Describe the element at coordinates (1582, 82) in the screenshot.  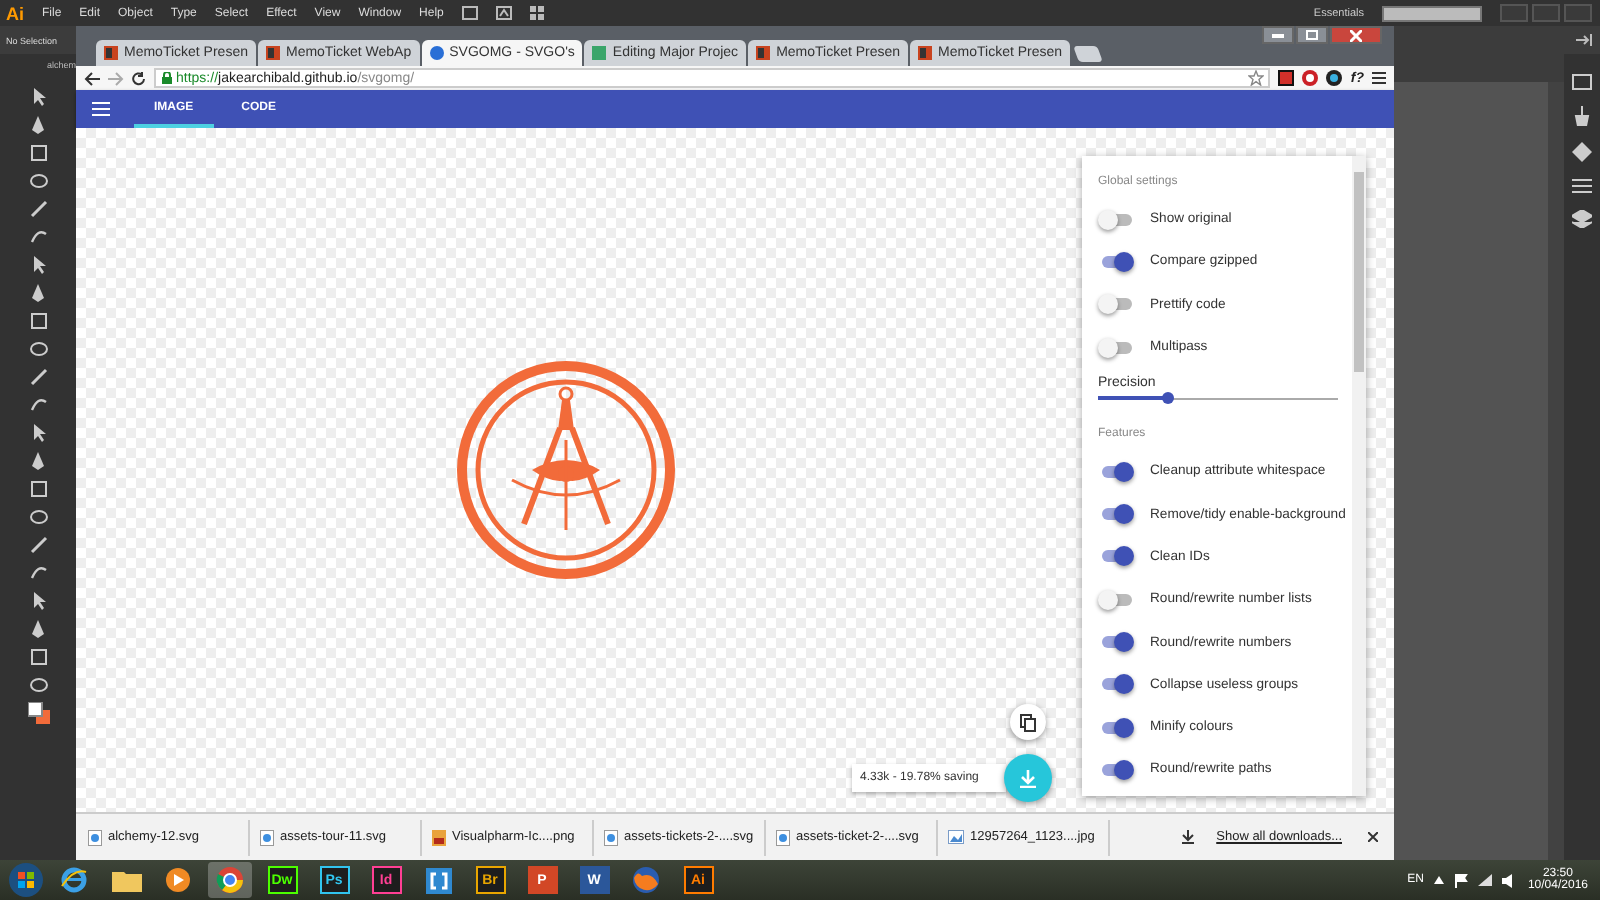
I see `panel-icon` at that location.